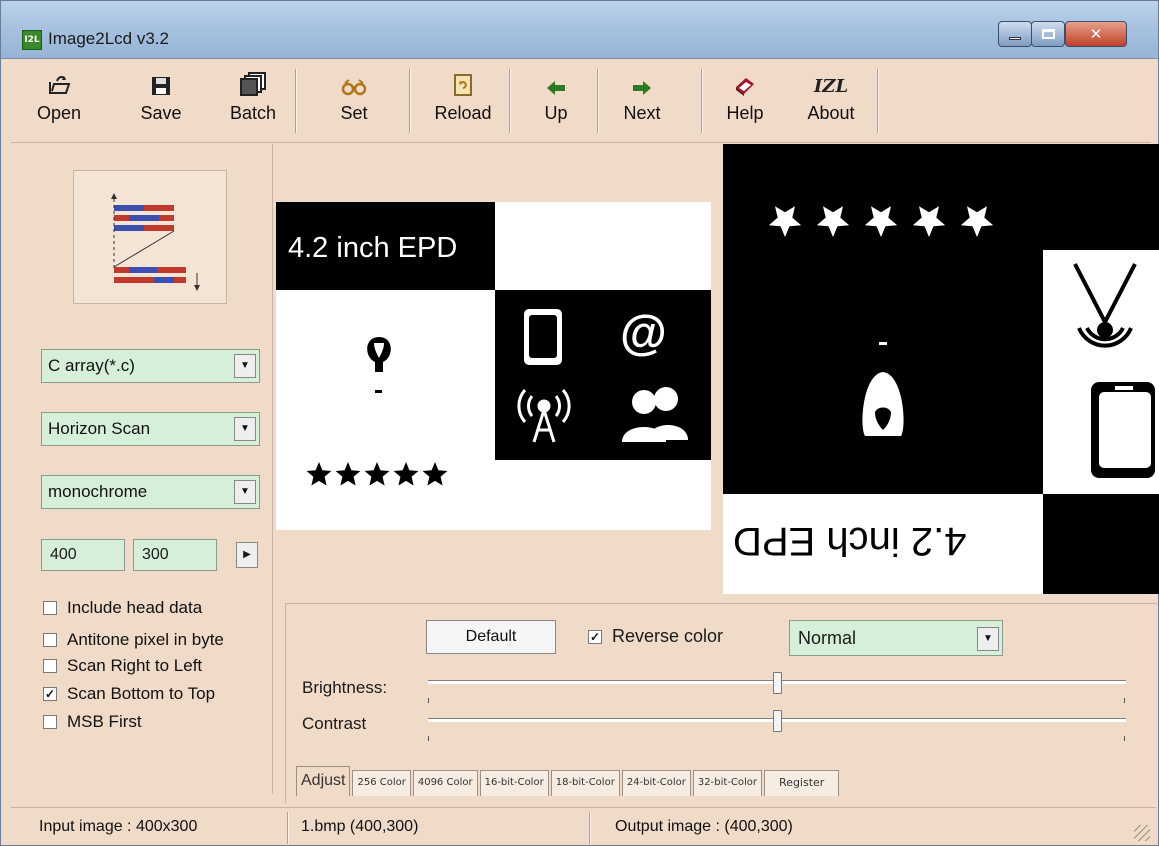 This screenshot has width=1159, height=846. I want to click on floppy-disk-icon, so click(161, 79).